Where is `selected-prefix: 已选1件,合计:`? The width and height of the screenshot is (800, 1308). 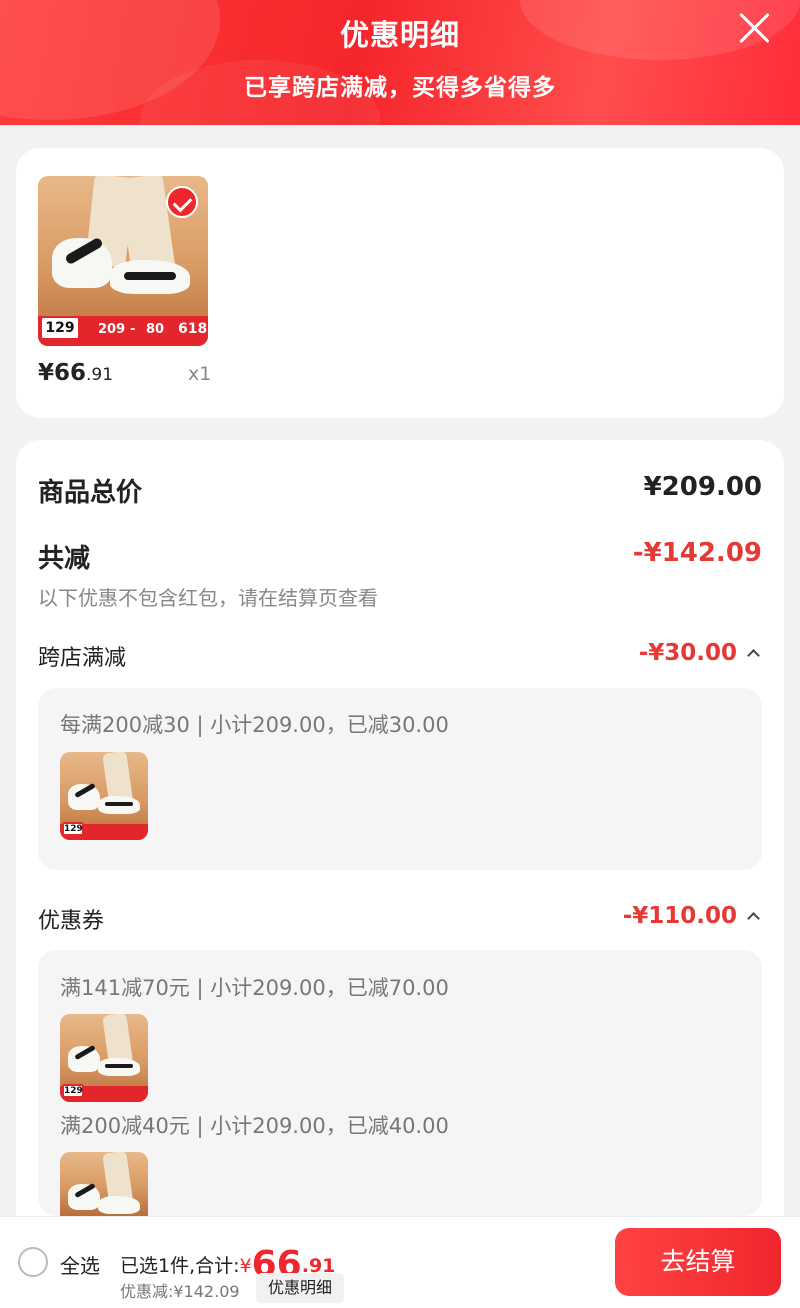 selected-prefix: 已选1件,合计: is located at coordinates (180, 1266).